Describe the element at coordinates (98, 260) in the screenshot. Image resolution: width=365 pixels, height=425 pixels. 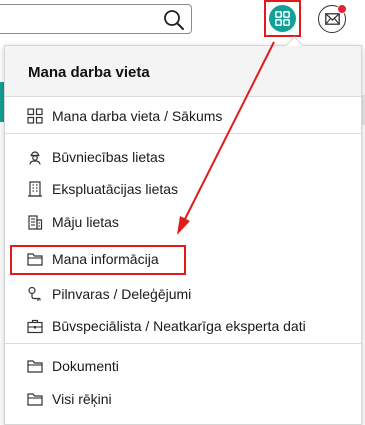
I see `my-information-highlight` at that location.